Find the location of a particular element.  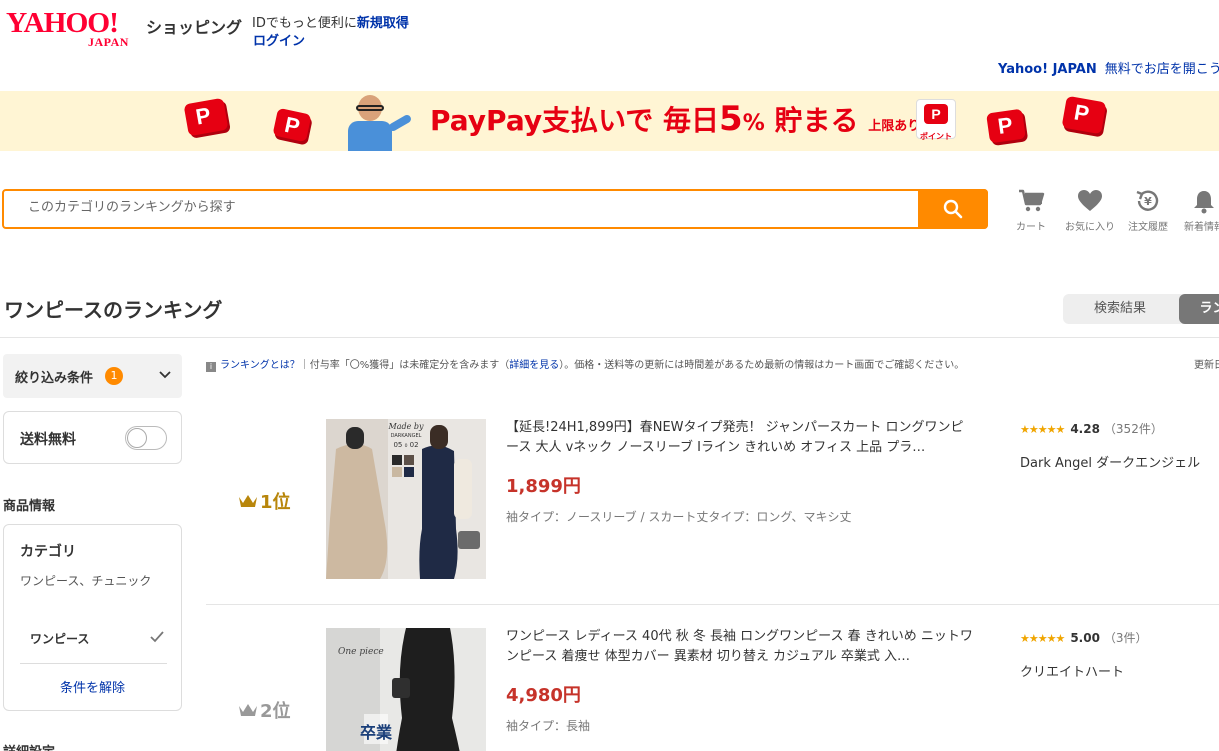

update-time-label: 更新日時 is located at coordinates (1206, 365).